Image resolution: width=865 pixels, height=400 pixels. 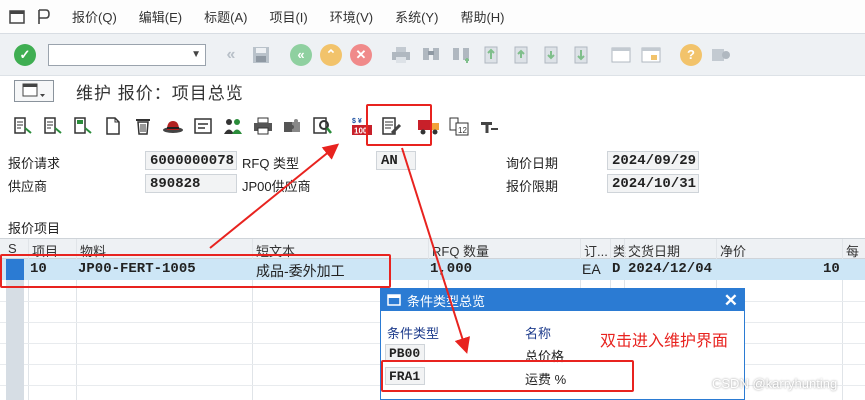 I want to click on row-unit: EA, so click(x=591, y=269).